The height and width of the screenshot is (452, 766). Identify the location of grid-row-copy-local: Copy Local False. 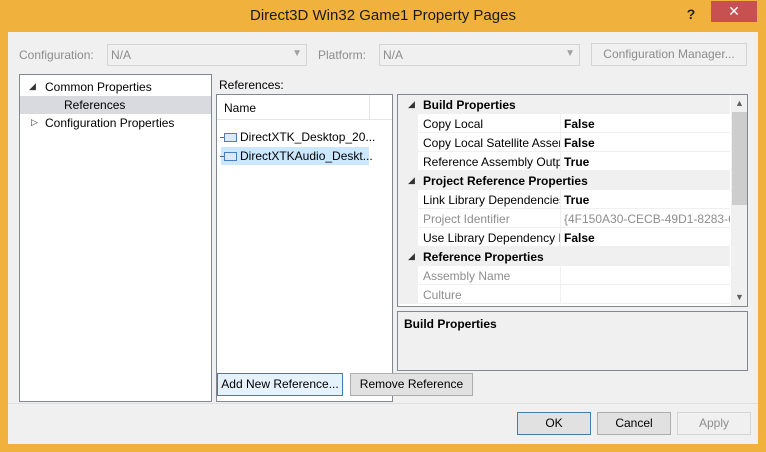
(564, 123).